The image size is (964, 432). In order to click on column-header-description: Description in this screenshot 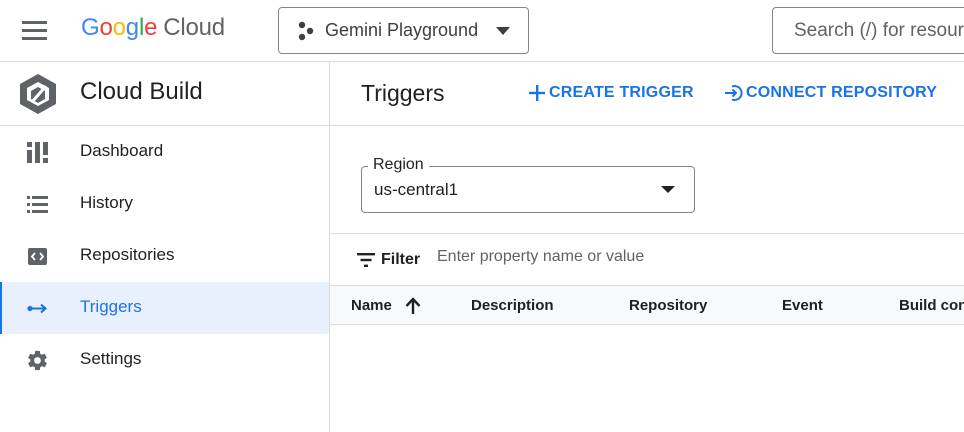, I will do `click(512, 305)`.